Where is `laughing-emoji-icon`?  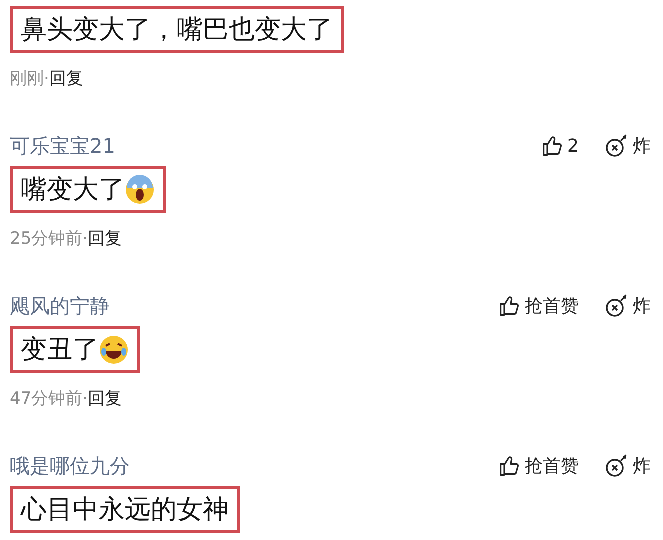 laughing-emoji-icon is located at coordinates (114, 349).